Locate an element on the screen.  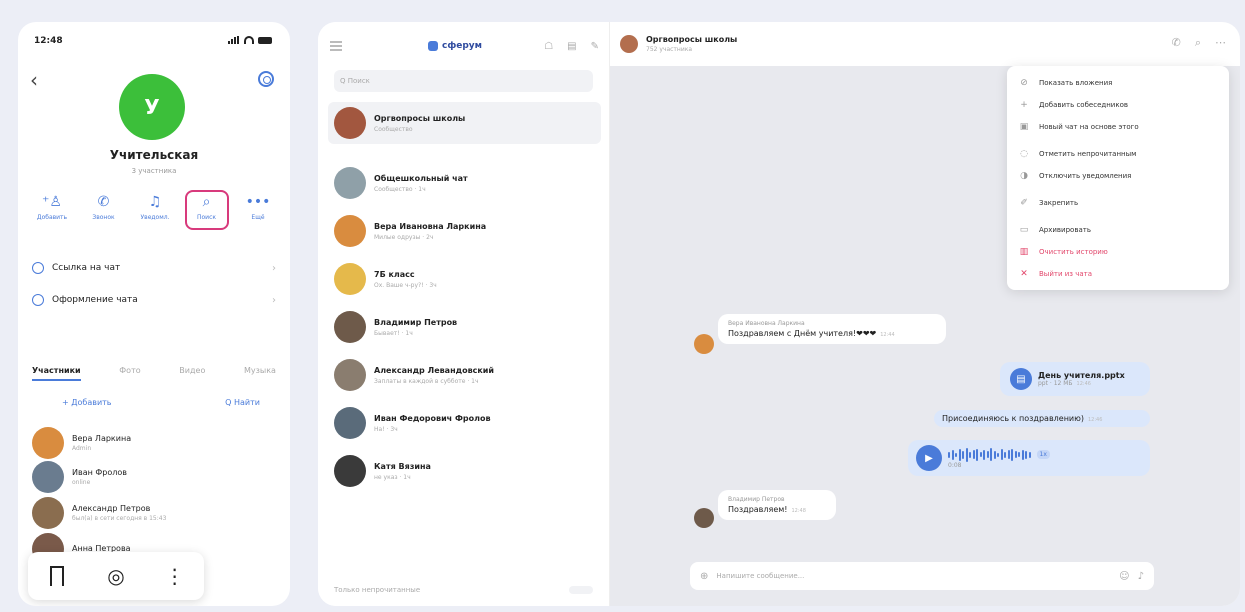
chat-list-item: Общешкольный чат Сообщество · 1ч is located at coordinates (464, 183).